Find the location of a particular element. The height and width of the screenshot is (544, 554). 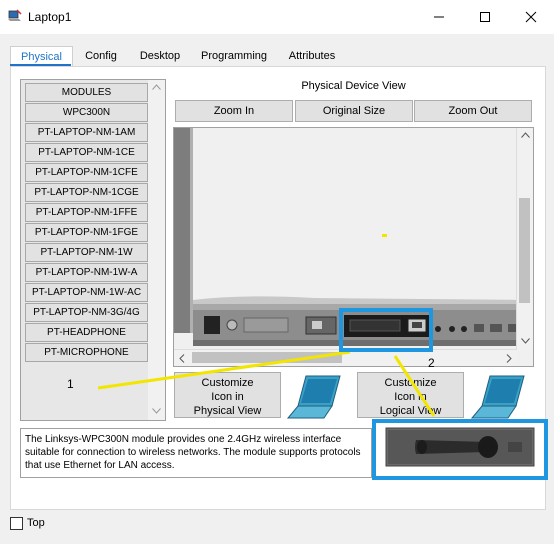

top-checkbox is located at coordinates (16, 523).